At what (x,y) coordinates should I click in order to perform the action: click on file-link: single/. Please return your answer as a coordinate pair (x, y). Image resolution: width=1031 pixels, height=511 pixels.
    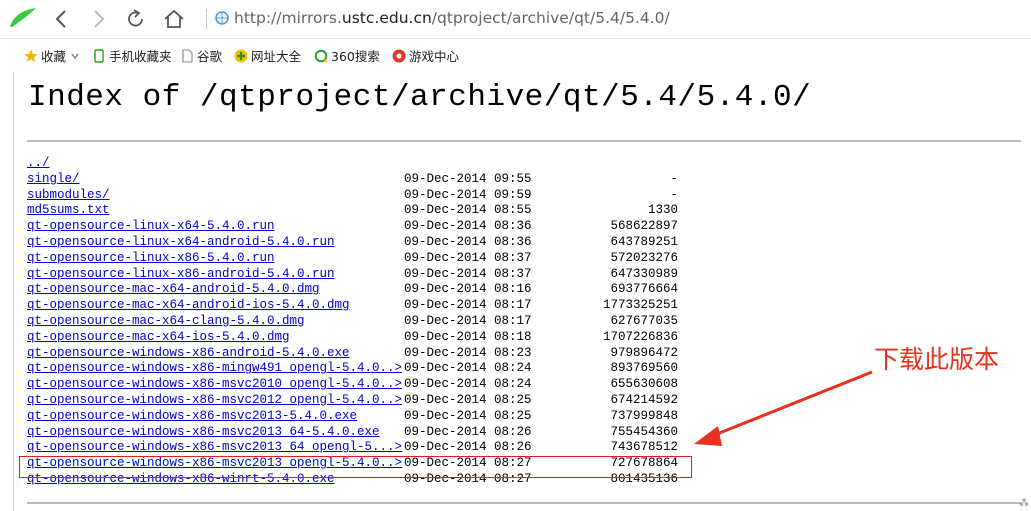
    Looking at the image, I should click on (53, 180).